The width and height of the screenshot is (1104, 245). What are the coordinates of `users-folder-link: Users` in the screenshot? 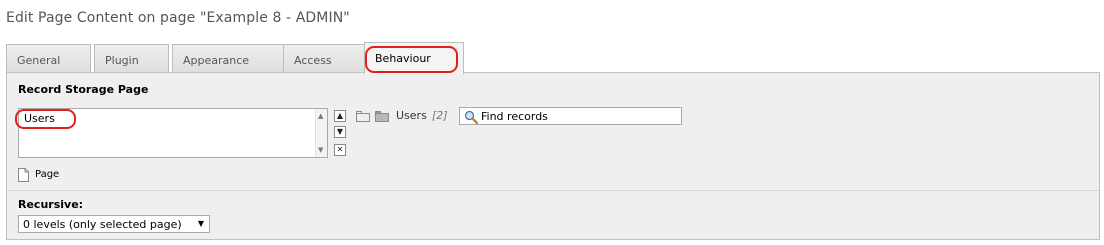 It's located at (411, 115).